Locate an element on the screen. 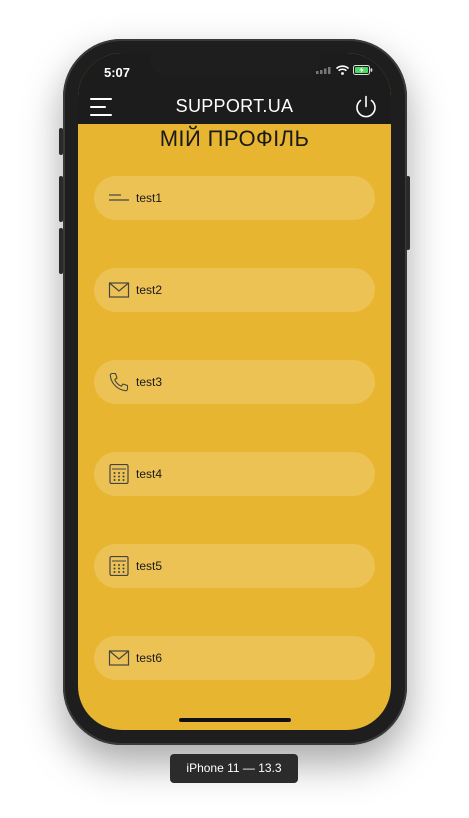 The image size is (469, 818). volume-up-button is located at coordinates (61, 199).